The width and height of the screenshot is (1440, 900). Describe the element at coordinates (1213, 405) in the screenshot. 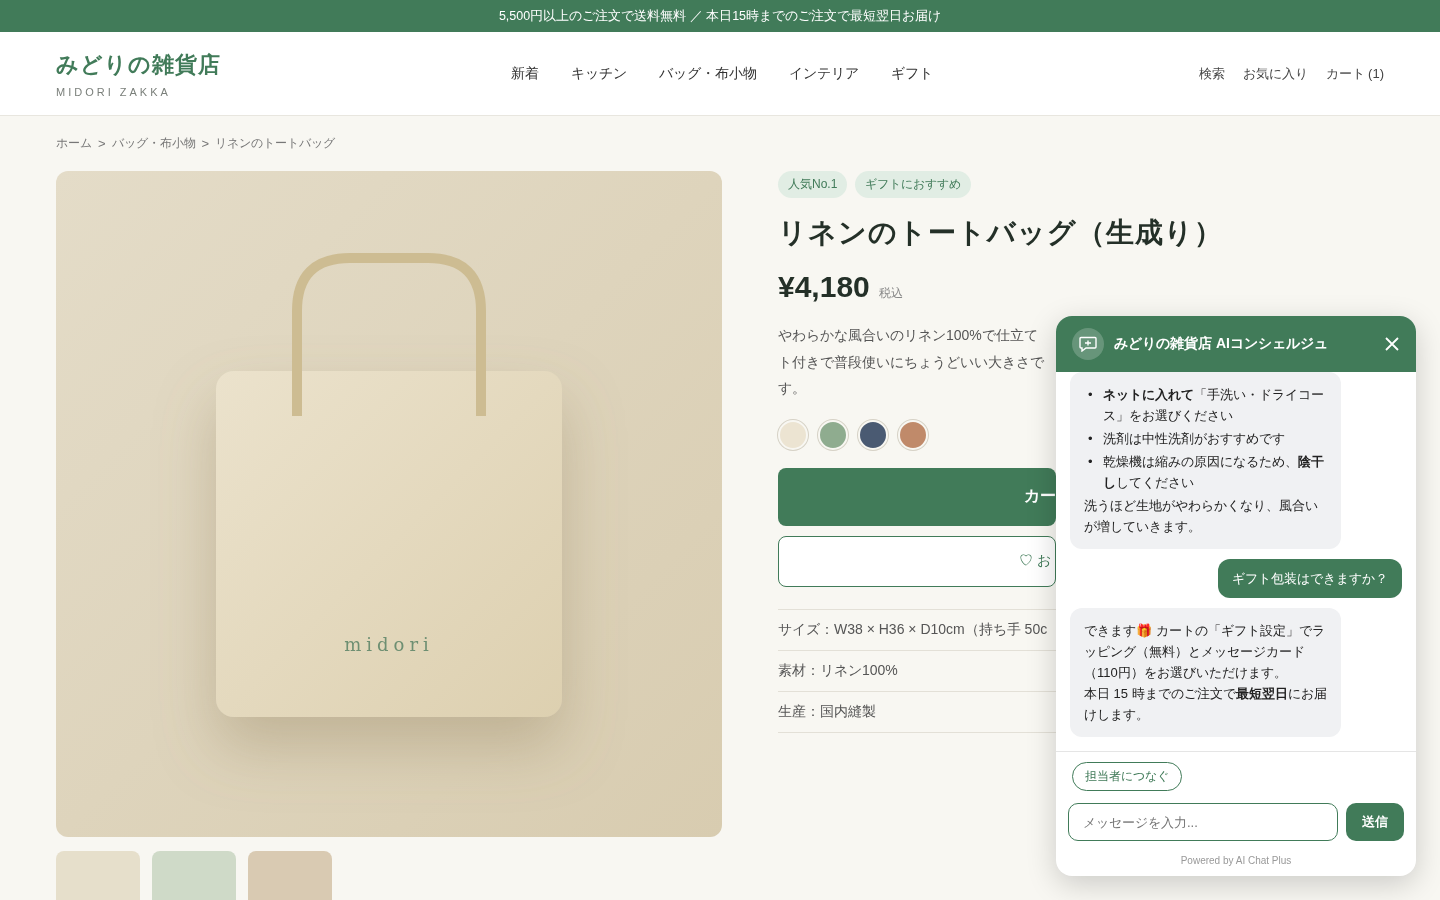

I see `message-list-item: ネットに入れて「手洗い・ドライコース」をお選びください` at that location.